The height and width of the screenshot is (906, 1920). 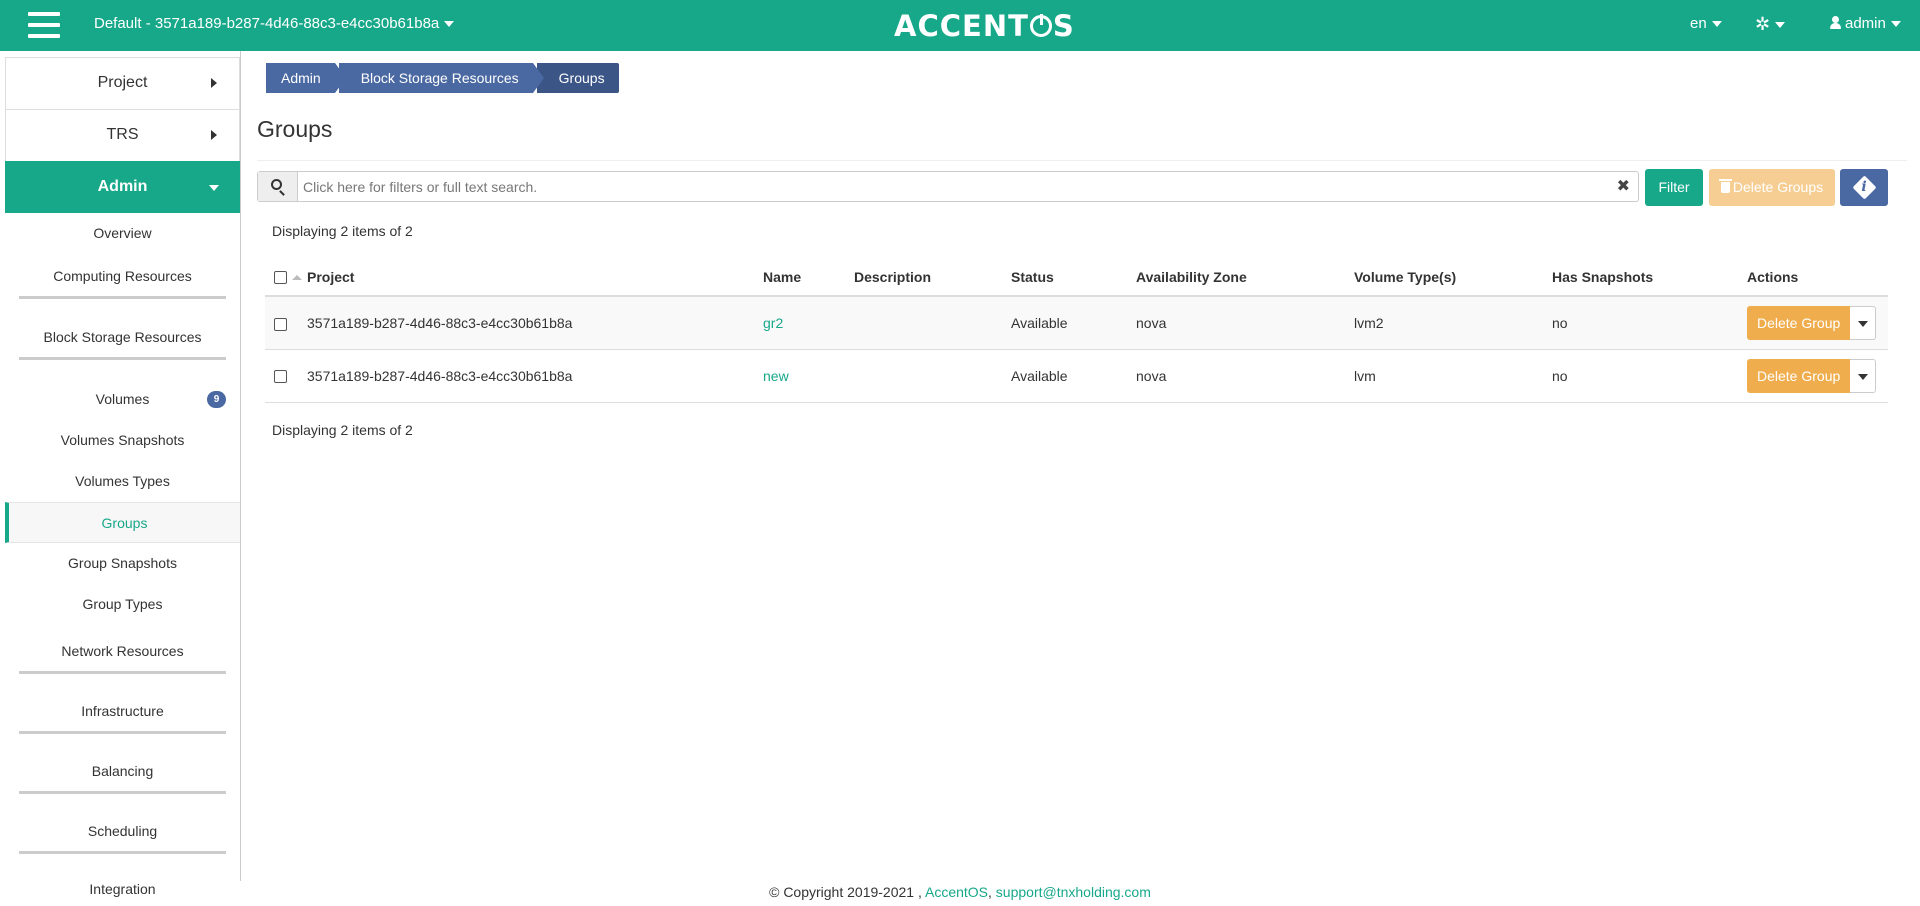 What do you see at coordinates (535, 277) in the screenshot?
I see `col-project: Project` at bounding box center [535, 277].